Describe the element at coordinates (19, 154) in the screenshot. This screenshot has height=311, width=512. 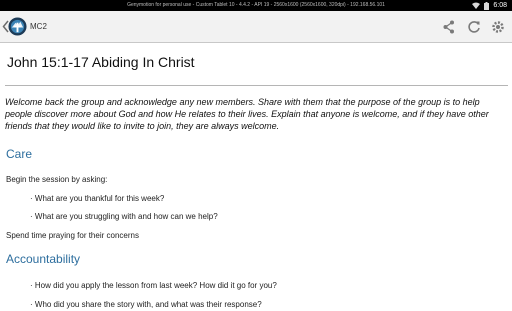
I see `care-heading: Care` at that location.